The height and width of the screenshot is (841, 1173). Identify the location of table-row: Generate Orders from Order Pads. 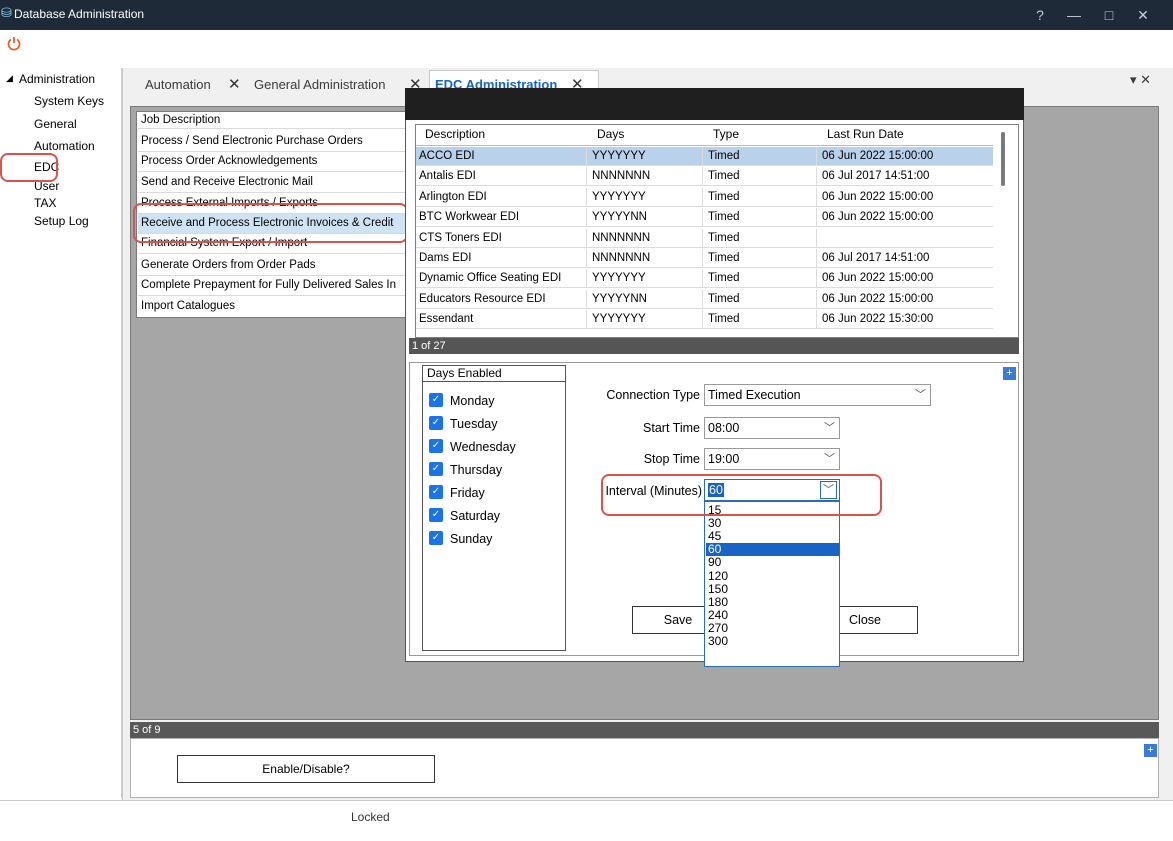
(275, 266).